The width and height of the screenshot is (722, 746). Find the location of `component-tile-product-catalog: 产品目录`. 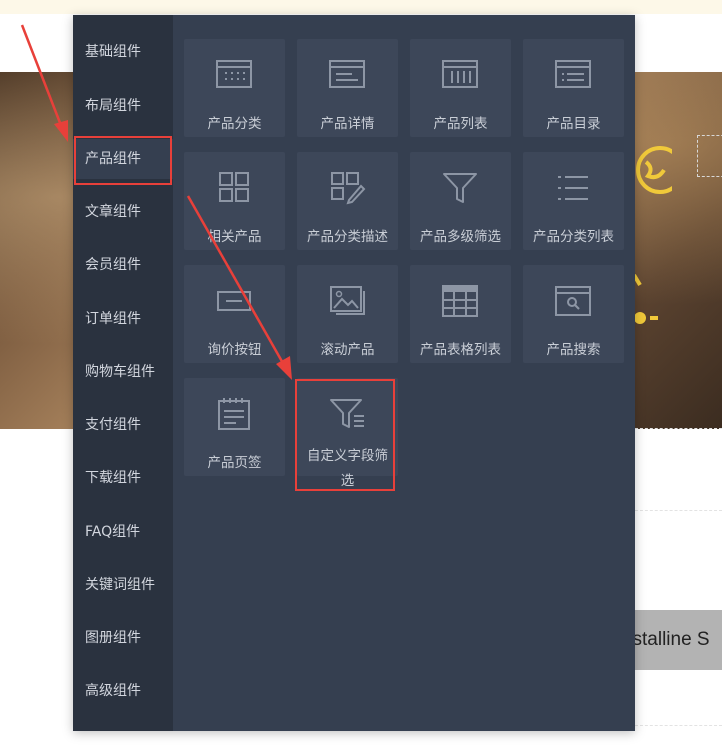

component-tile-product-catalog: 产品目录 is located at coordinates (573, 88).